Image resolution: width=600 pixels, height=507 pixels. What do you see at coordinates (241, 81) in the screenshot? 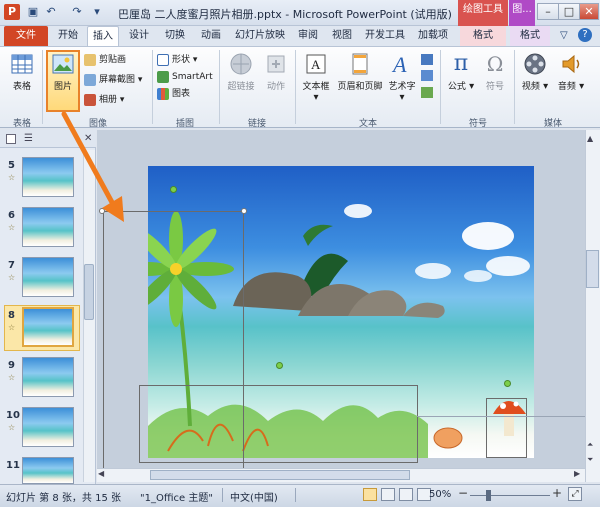
I see `hyperlink-button: 超链接` at bounding box center [241, 81].